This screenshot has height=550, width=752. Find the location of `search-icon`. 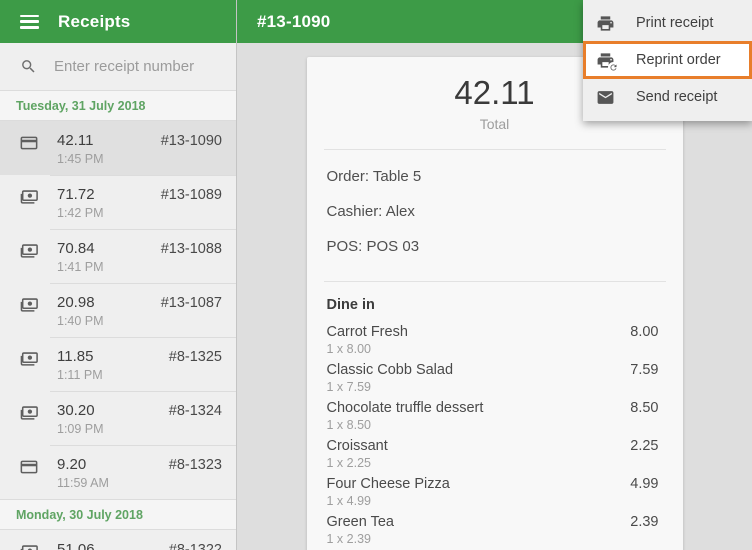

search-icon is located at coordinates (28, 66).